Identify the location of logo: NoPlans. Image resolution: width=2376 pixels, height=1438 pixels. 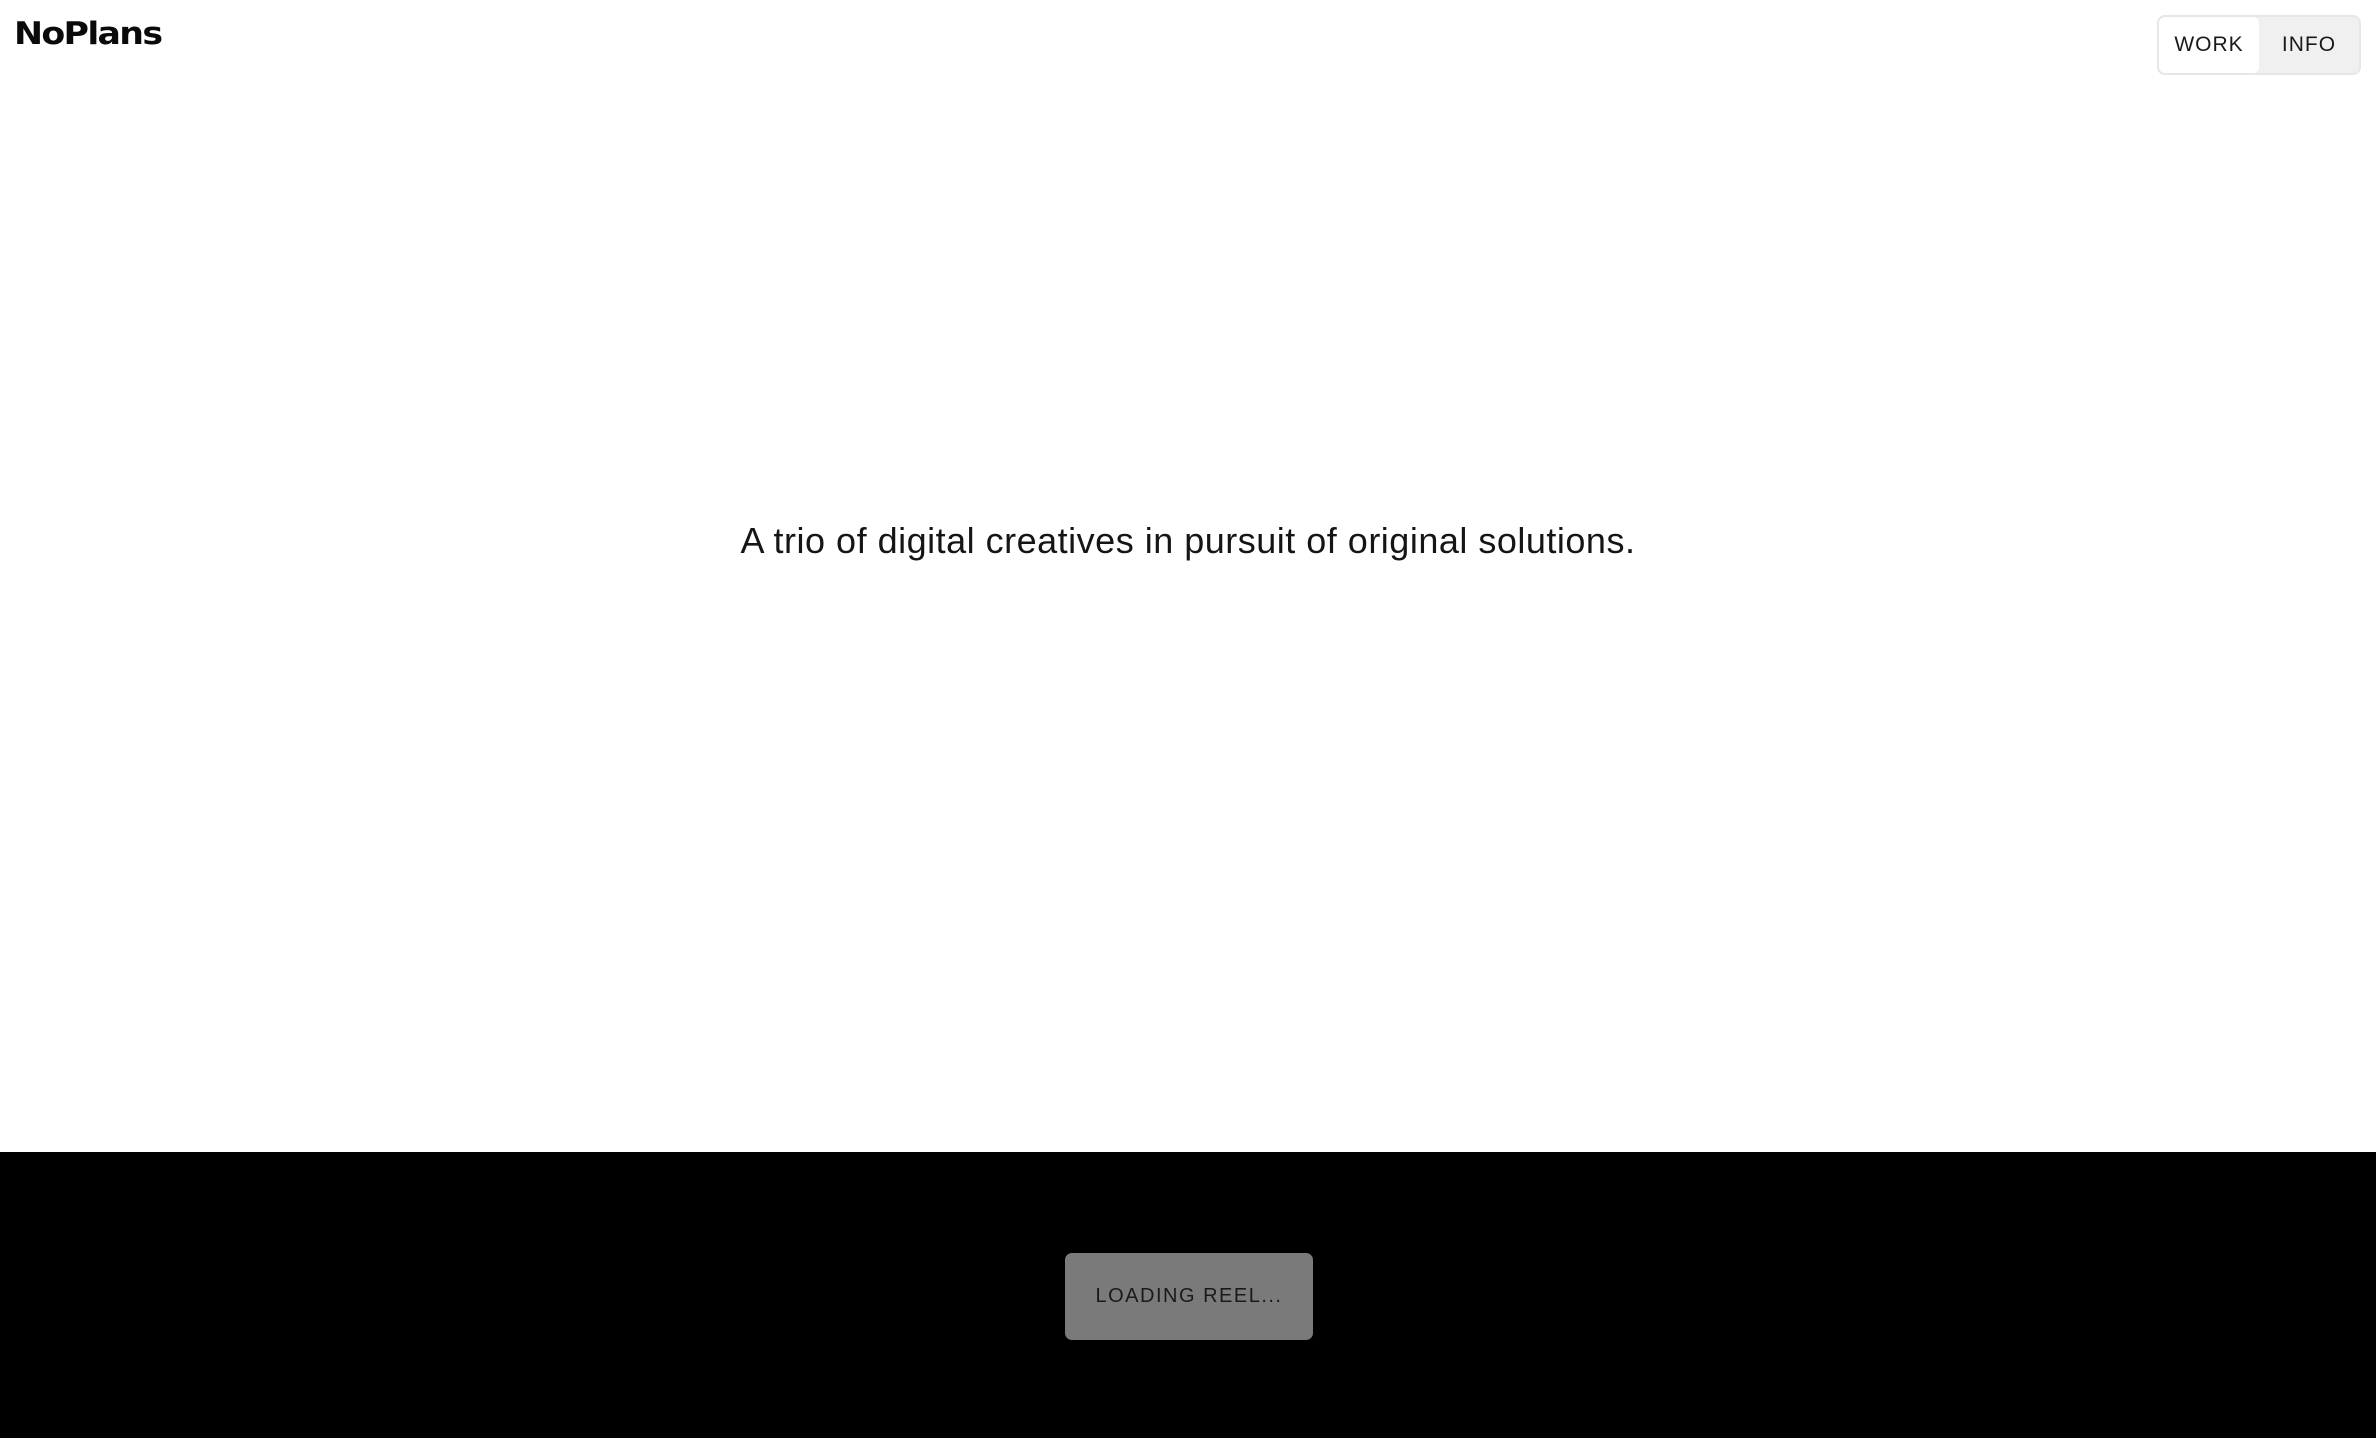
(88, 34).